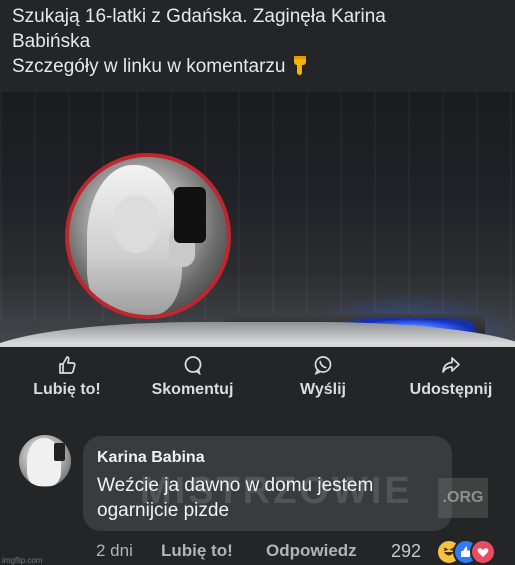 This screenshot has width=515, height=565. Describe the element at coordinates (22, 560) in the screenshot. I see `corner-watermark-text: imgflip.com` at that location.